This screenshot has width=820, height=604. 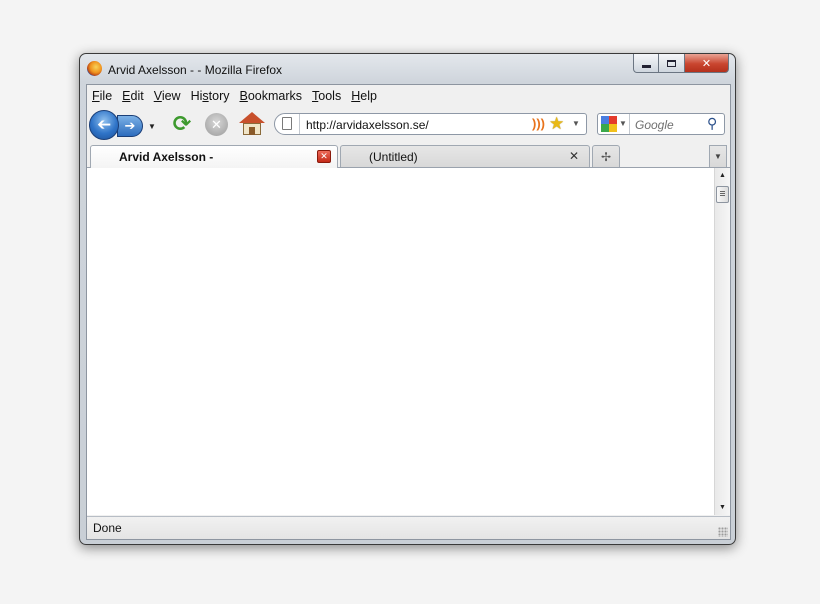 I want to click on home-icon, so click(x=252, y=117).